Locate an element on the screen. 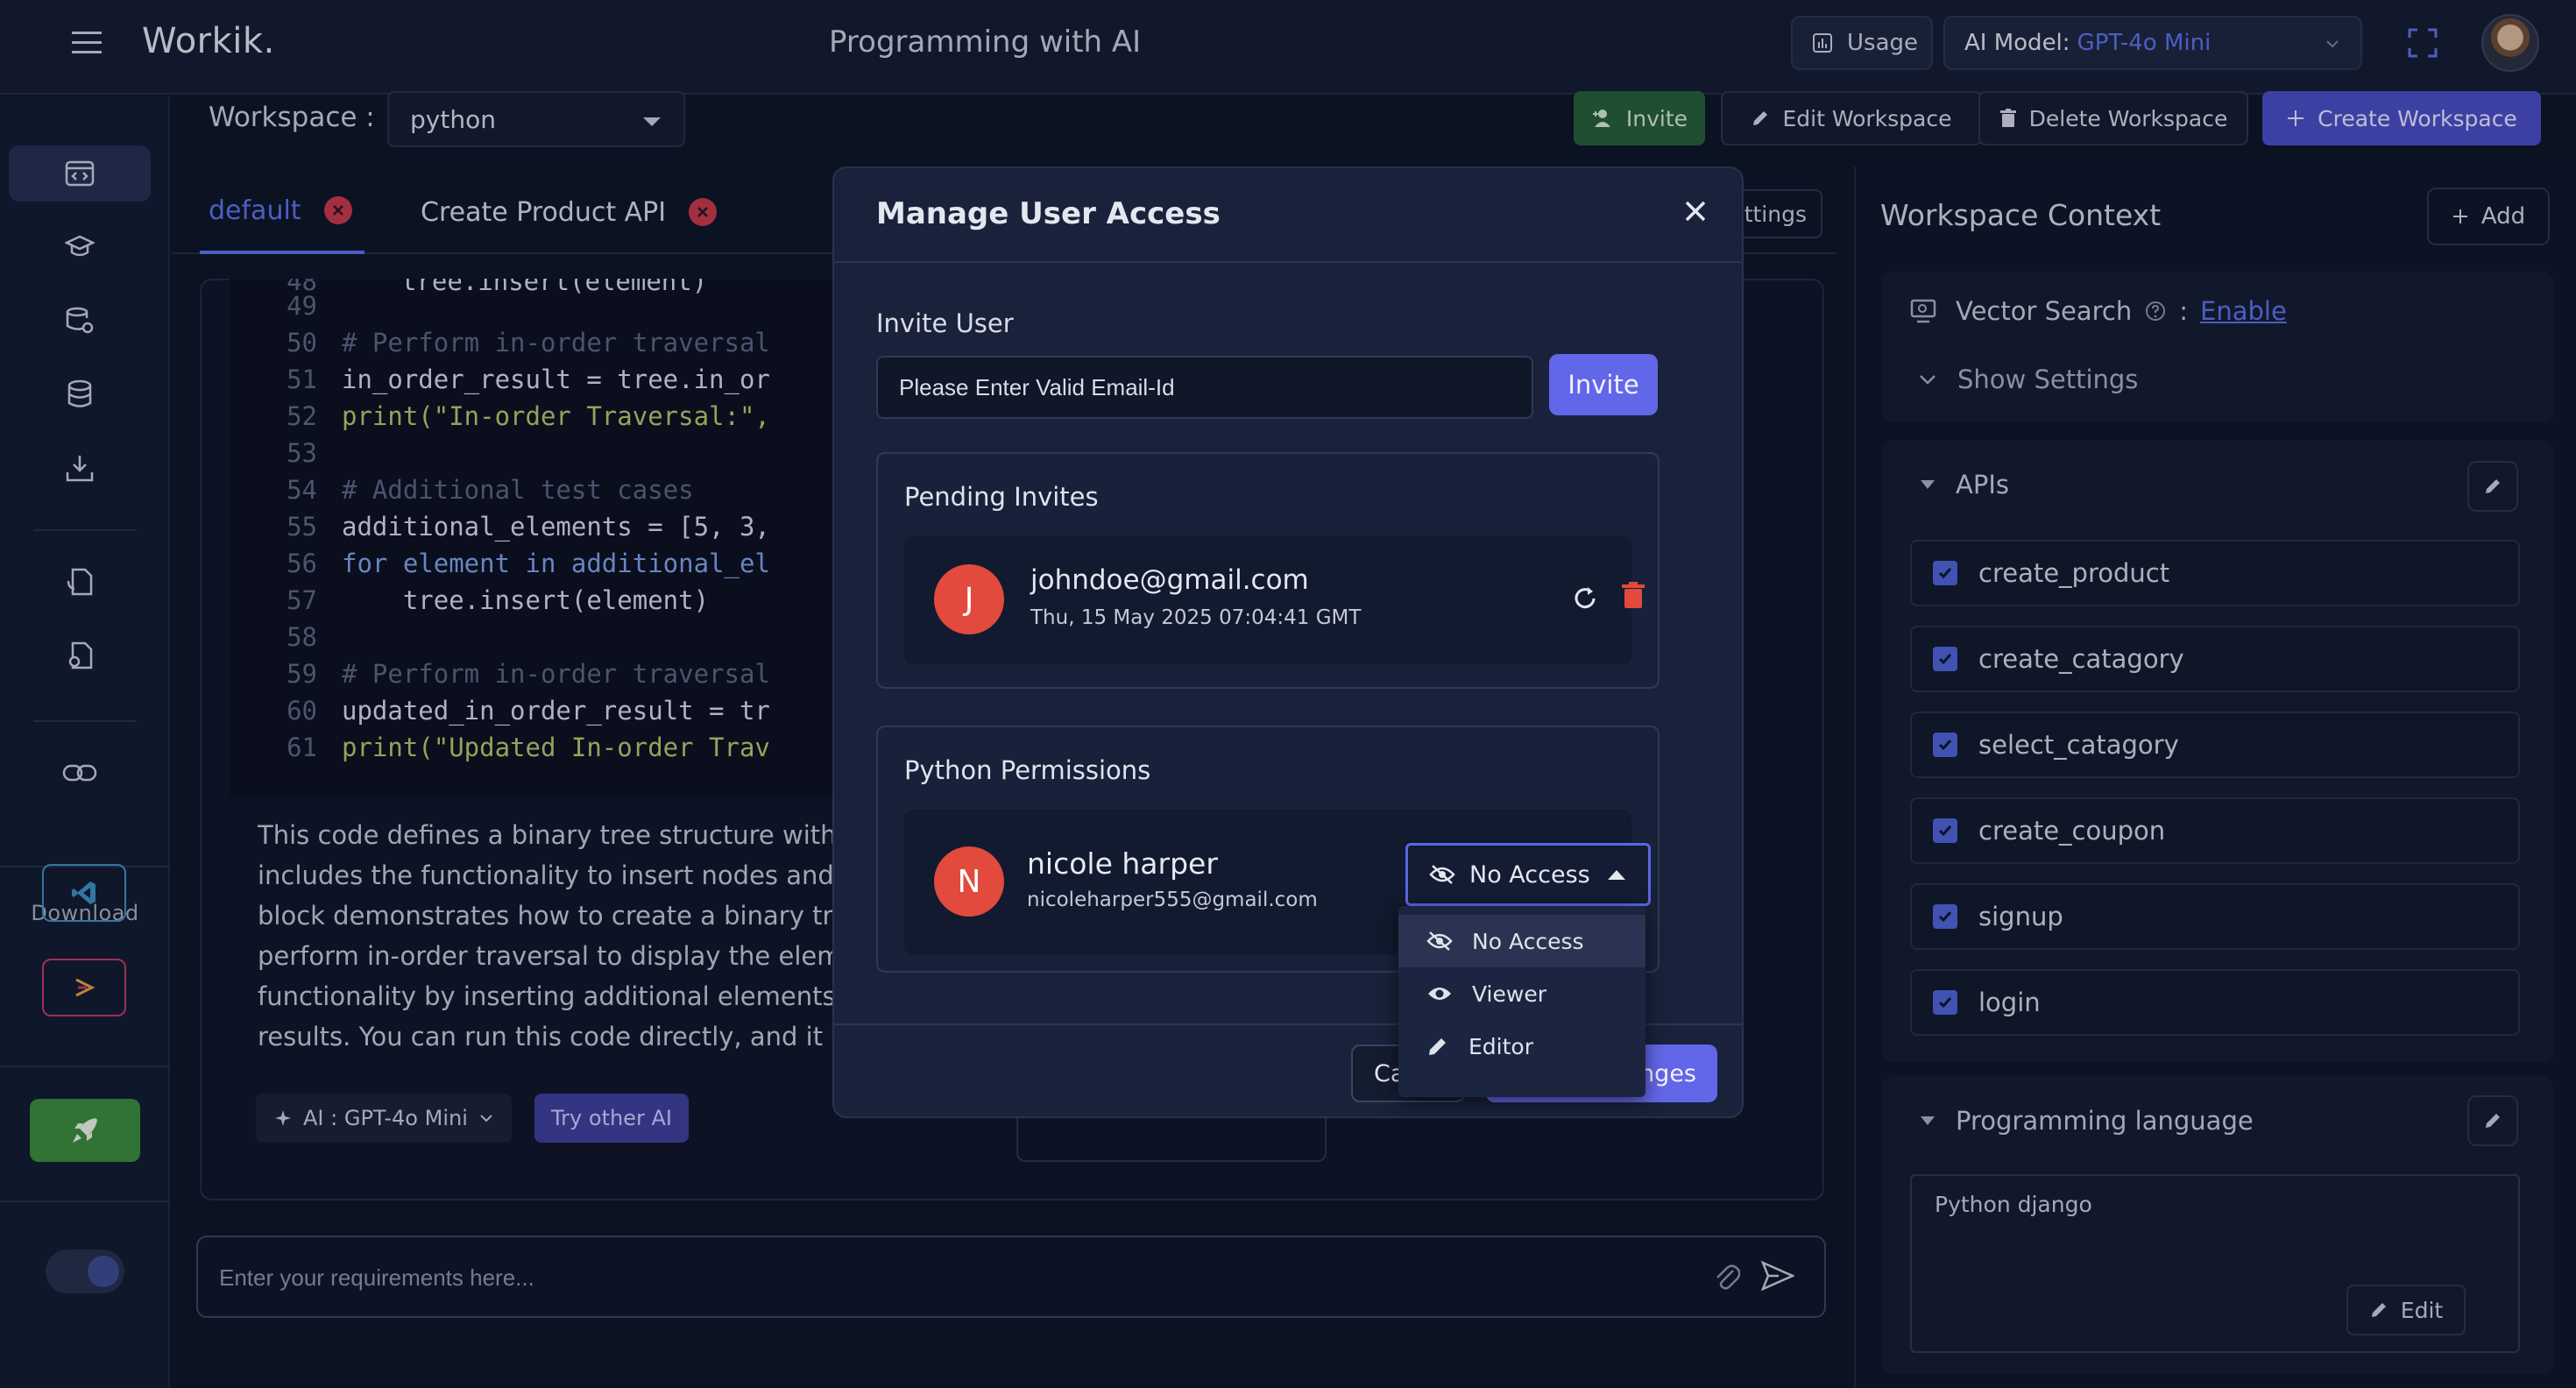 This screenshot has height=1388, width=2576. email-field is located at coordinates (1204, 388).